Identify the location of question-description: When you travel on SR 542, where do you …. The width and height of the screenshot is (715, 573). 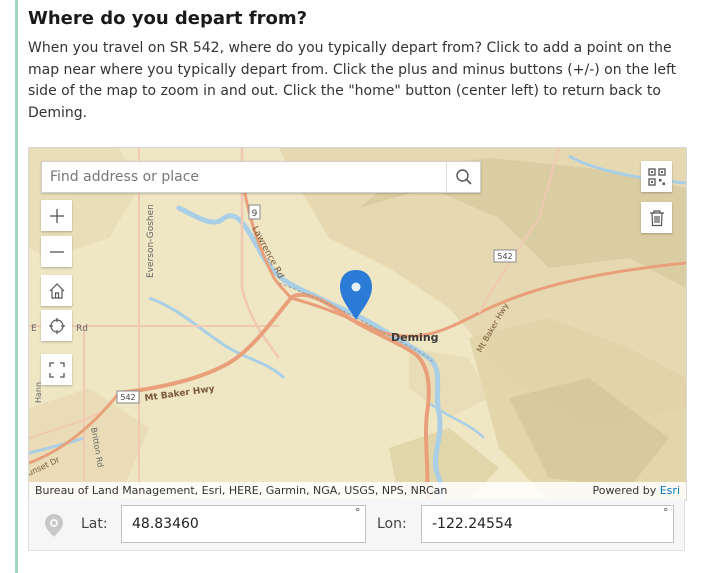
(352, 80).